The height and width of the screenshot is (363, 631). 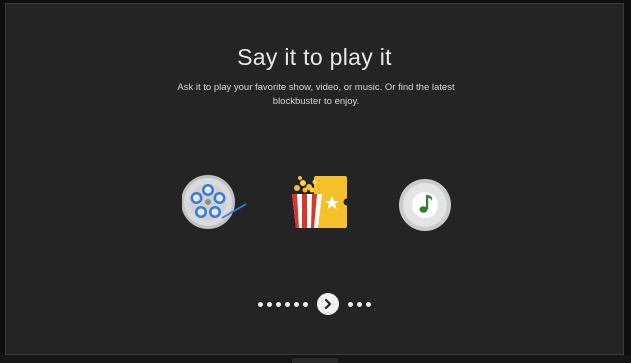 What do you see at coordinates (315, 359) in the screenshot?
I see `tv-stand` at bounding box center [315, 359].